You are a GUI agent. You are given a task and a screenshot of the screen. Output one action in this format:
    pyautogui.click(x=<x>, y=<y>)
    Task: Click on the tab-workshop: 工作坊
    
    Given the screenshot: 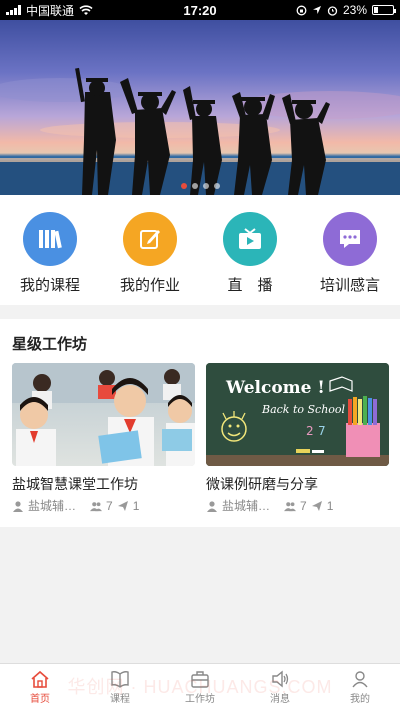 What is the action you would take?
    pyautogui.click(x=200, y=687)
    